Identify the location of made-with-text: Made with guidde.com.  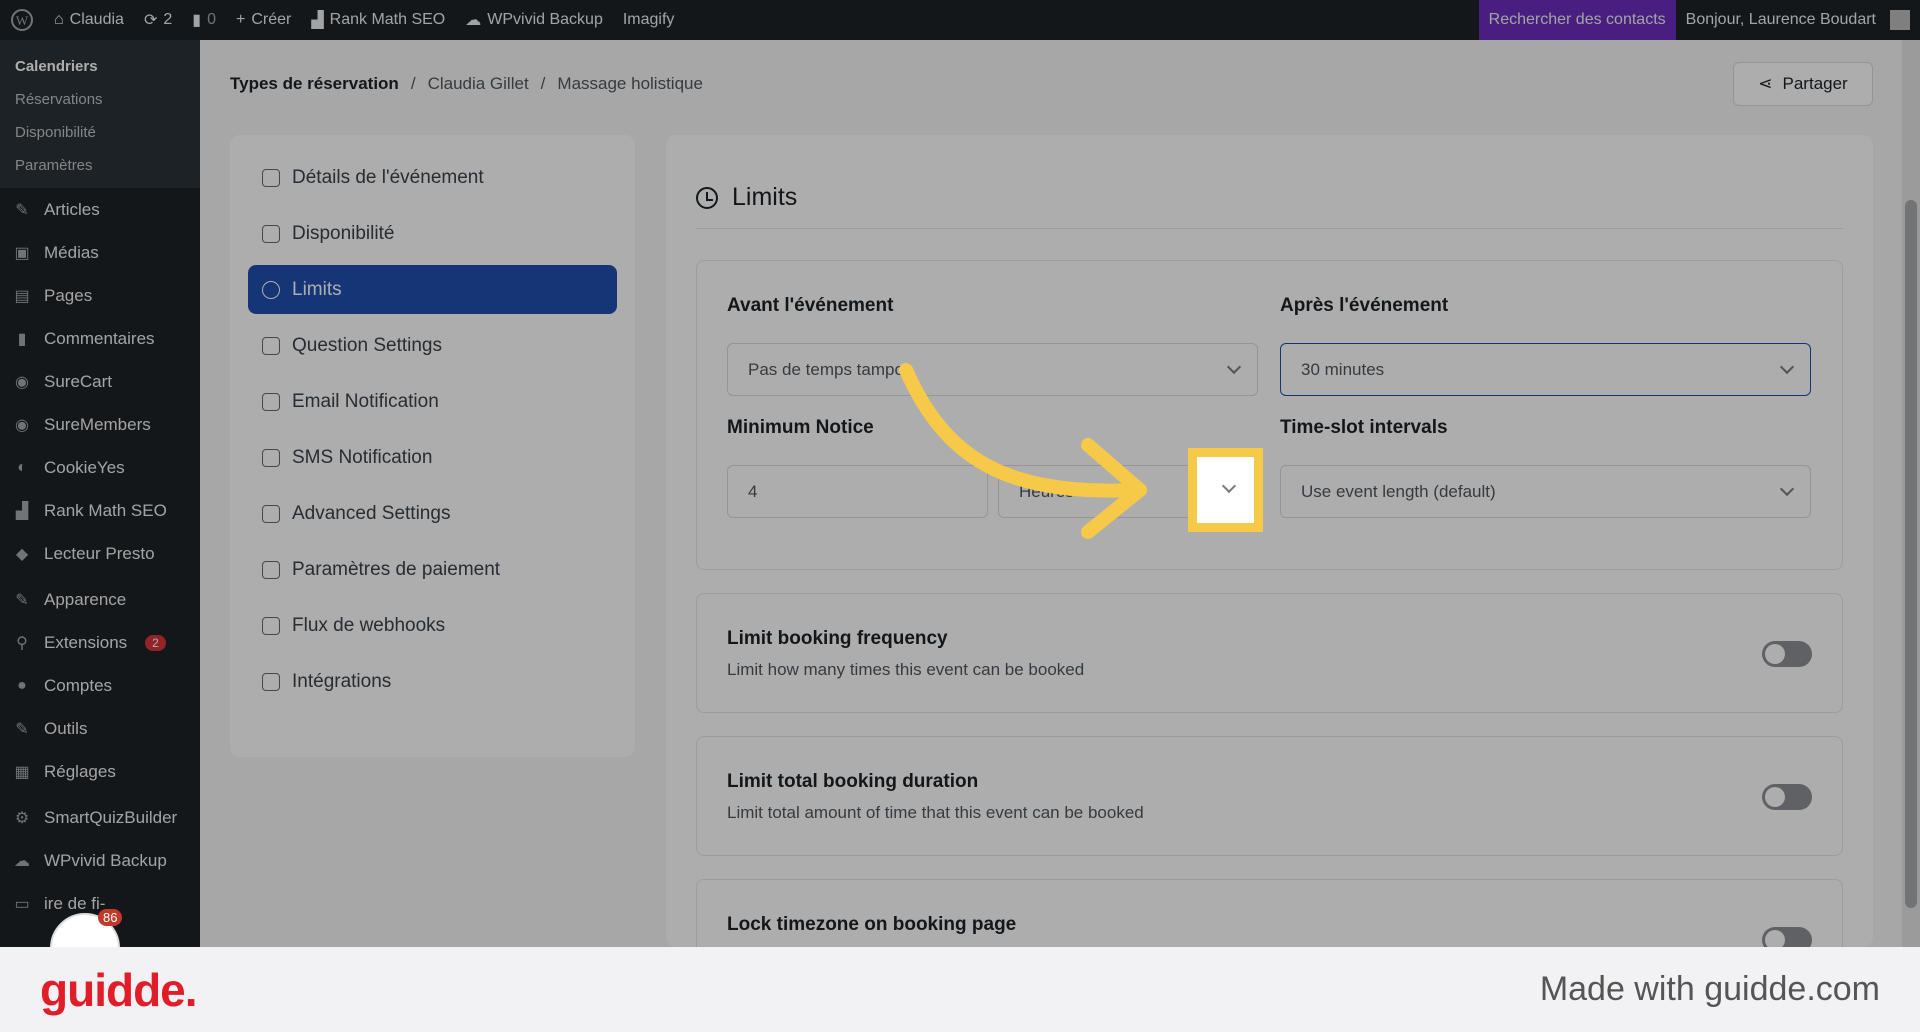
(1709, 989).